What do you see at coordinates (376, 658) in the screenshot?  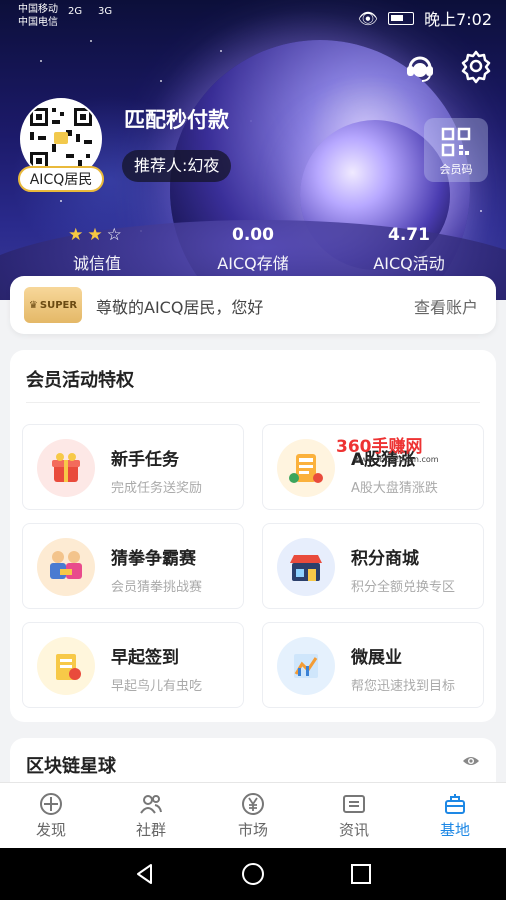 I see `tile-title: 微展业` at bounding box center [376, 658].